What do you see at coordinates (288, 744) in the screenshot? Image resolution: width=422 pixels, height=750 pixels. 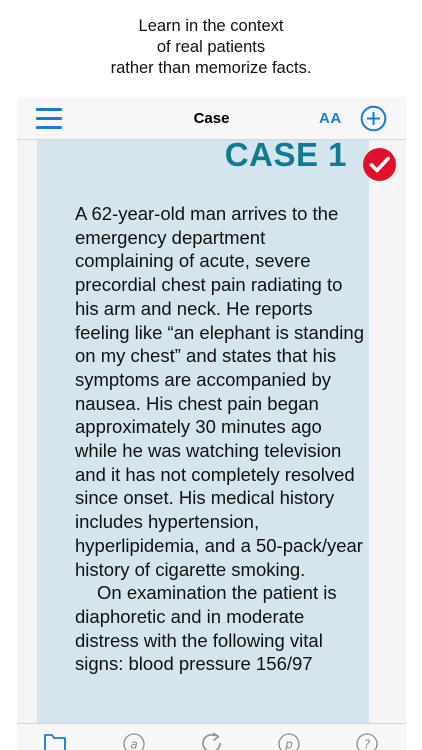 I see `svg-text: p` at bounding box center [288, 744].